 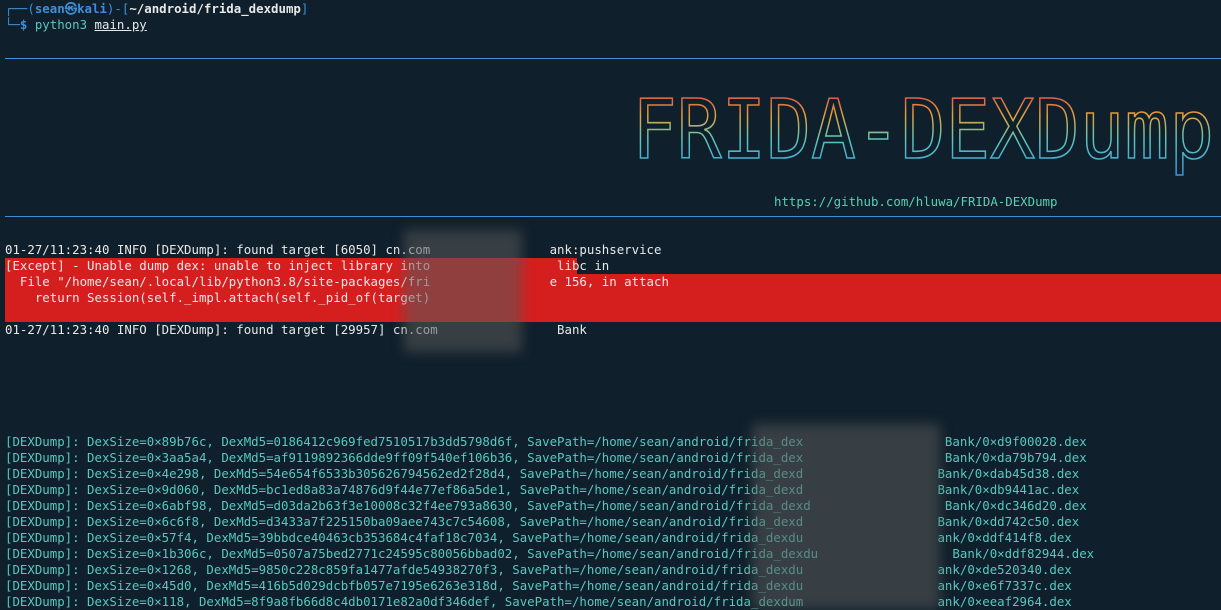 I want to click on prompt-user: sean, so click(x=49, y=8).